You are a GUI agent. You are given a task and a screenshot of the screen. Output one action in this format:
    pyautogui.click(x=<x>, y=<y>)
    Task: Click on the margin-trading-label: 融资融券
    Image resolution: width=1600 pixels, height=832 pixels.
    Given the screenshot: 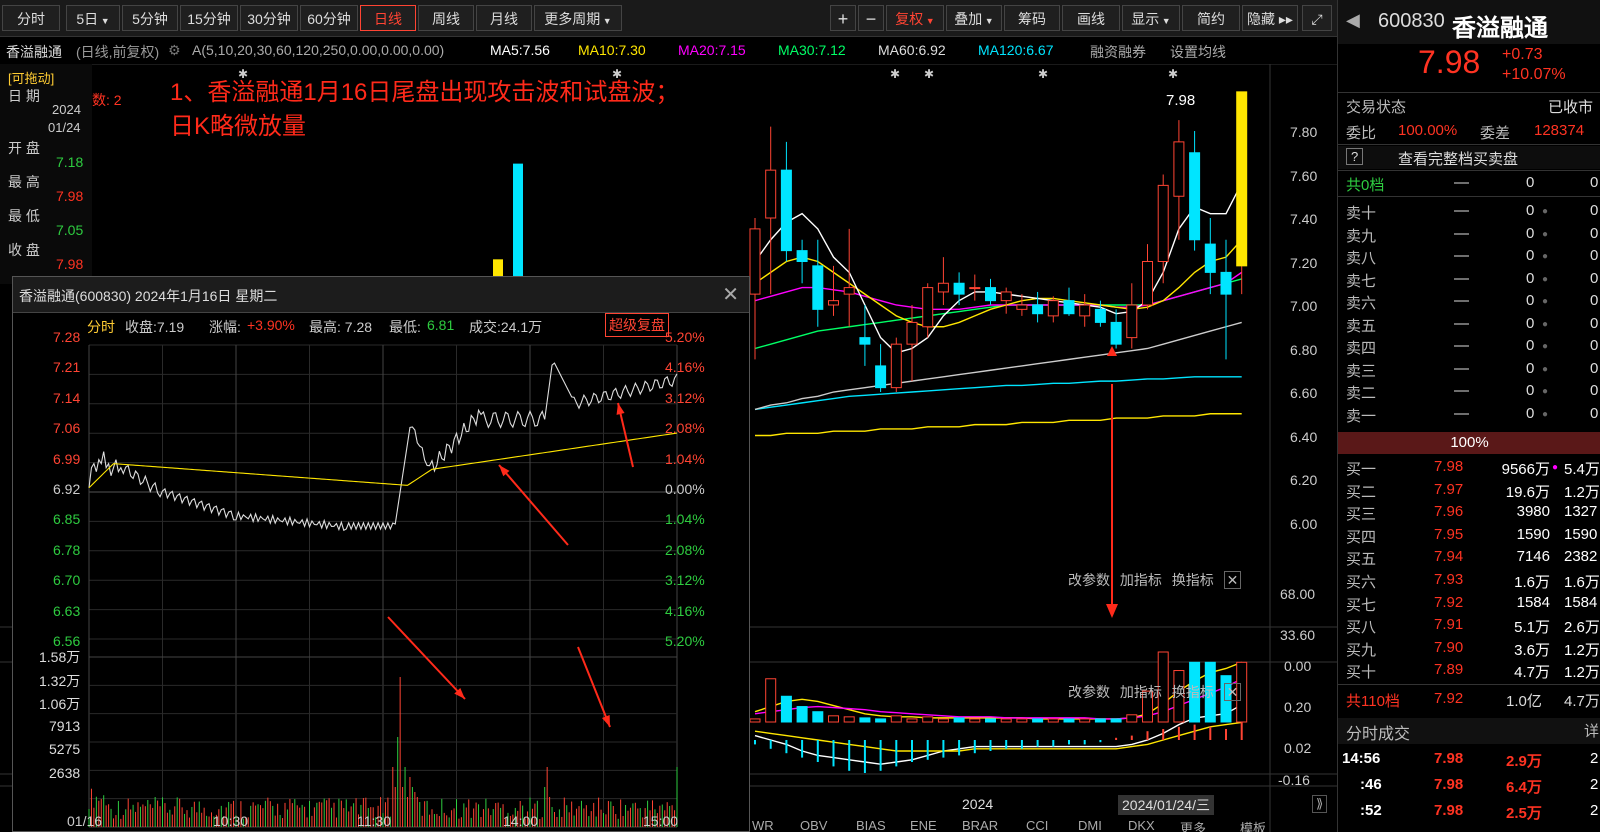 What is the action you would take?
    pyautogui.click(x=1118, y=52)
    